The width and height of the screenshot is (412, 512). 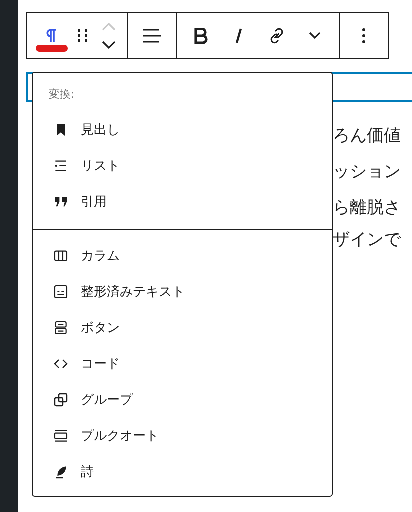 What do you see at coordinates (83, 35) in the screenshot?
I see `drag-handle-icon` at bounding box center [83, 35].